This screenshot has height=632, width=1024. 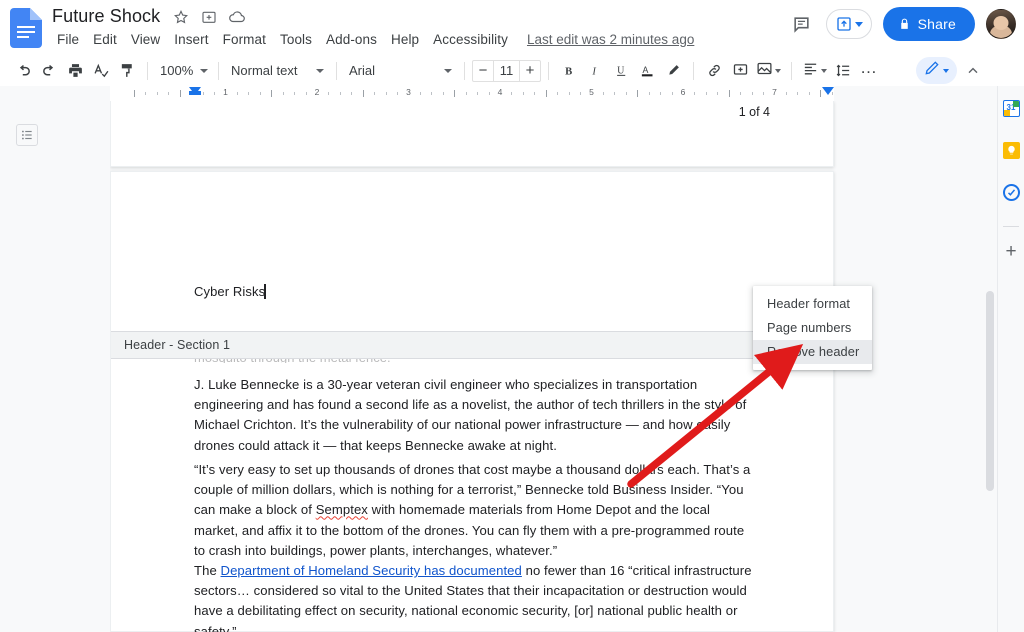 I want to click on italic-button: I, so click(x=595, y=71).